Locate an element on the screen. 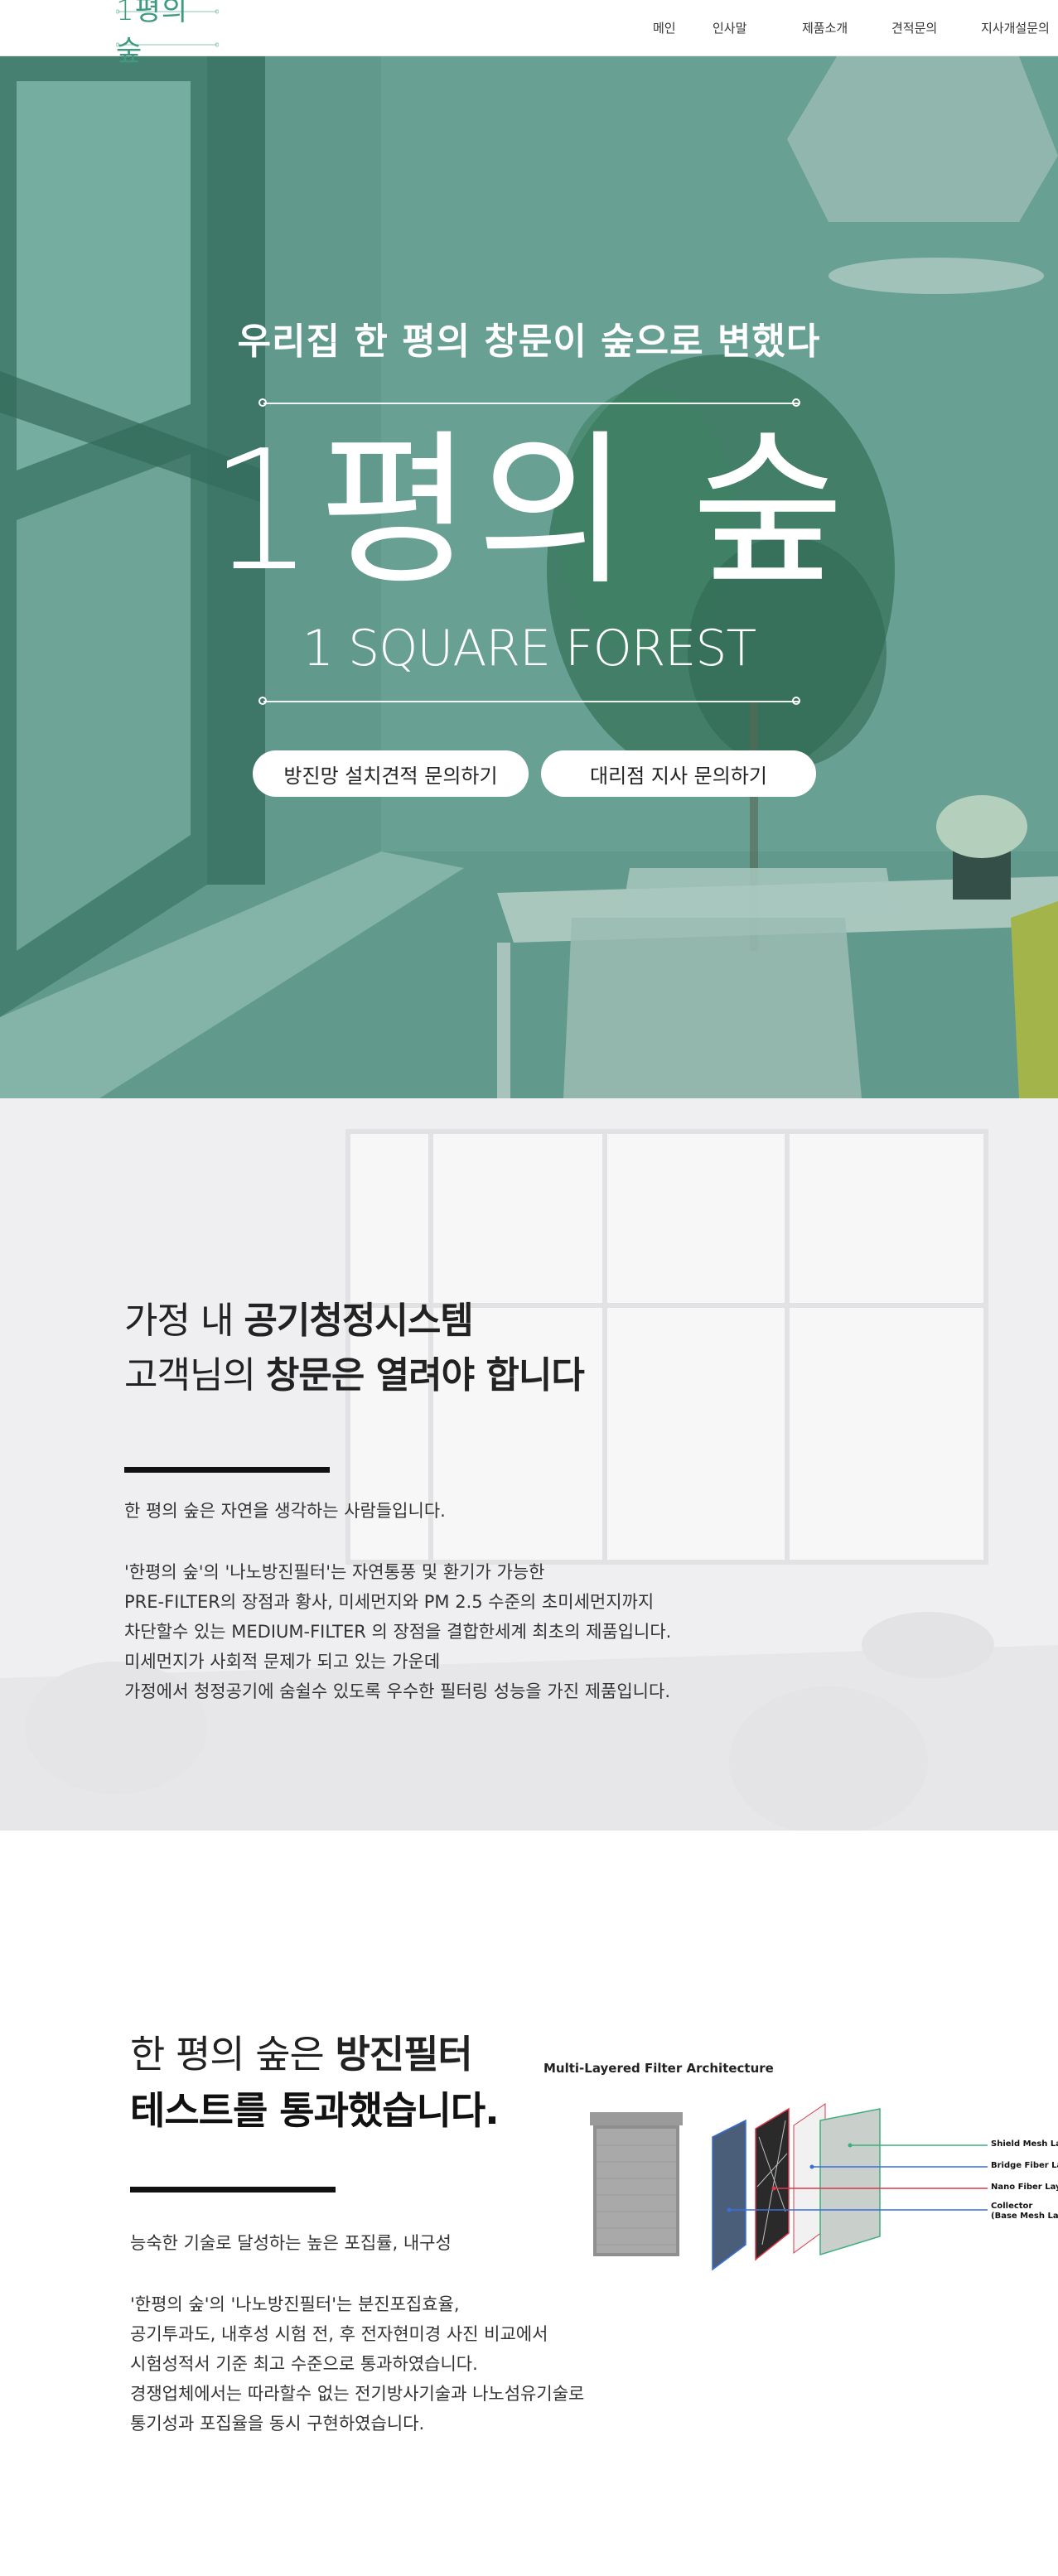  menu-main: 메인 is located at coordinates (664, 27).